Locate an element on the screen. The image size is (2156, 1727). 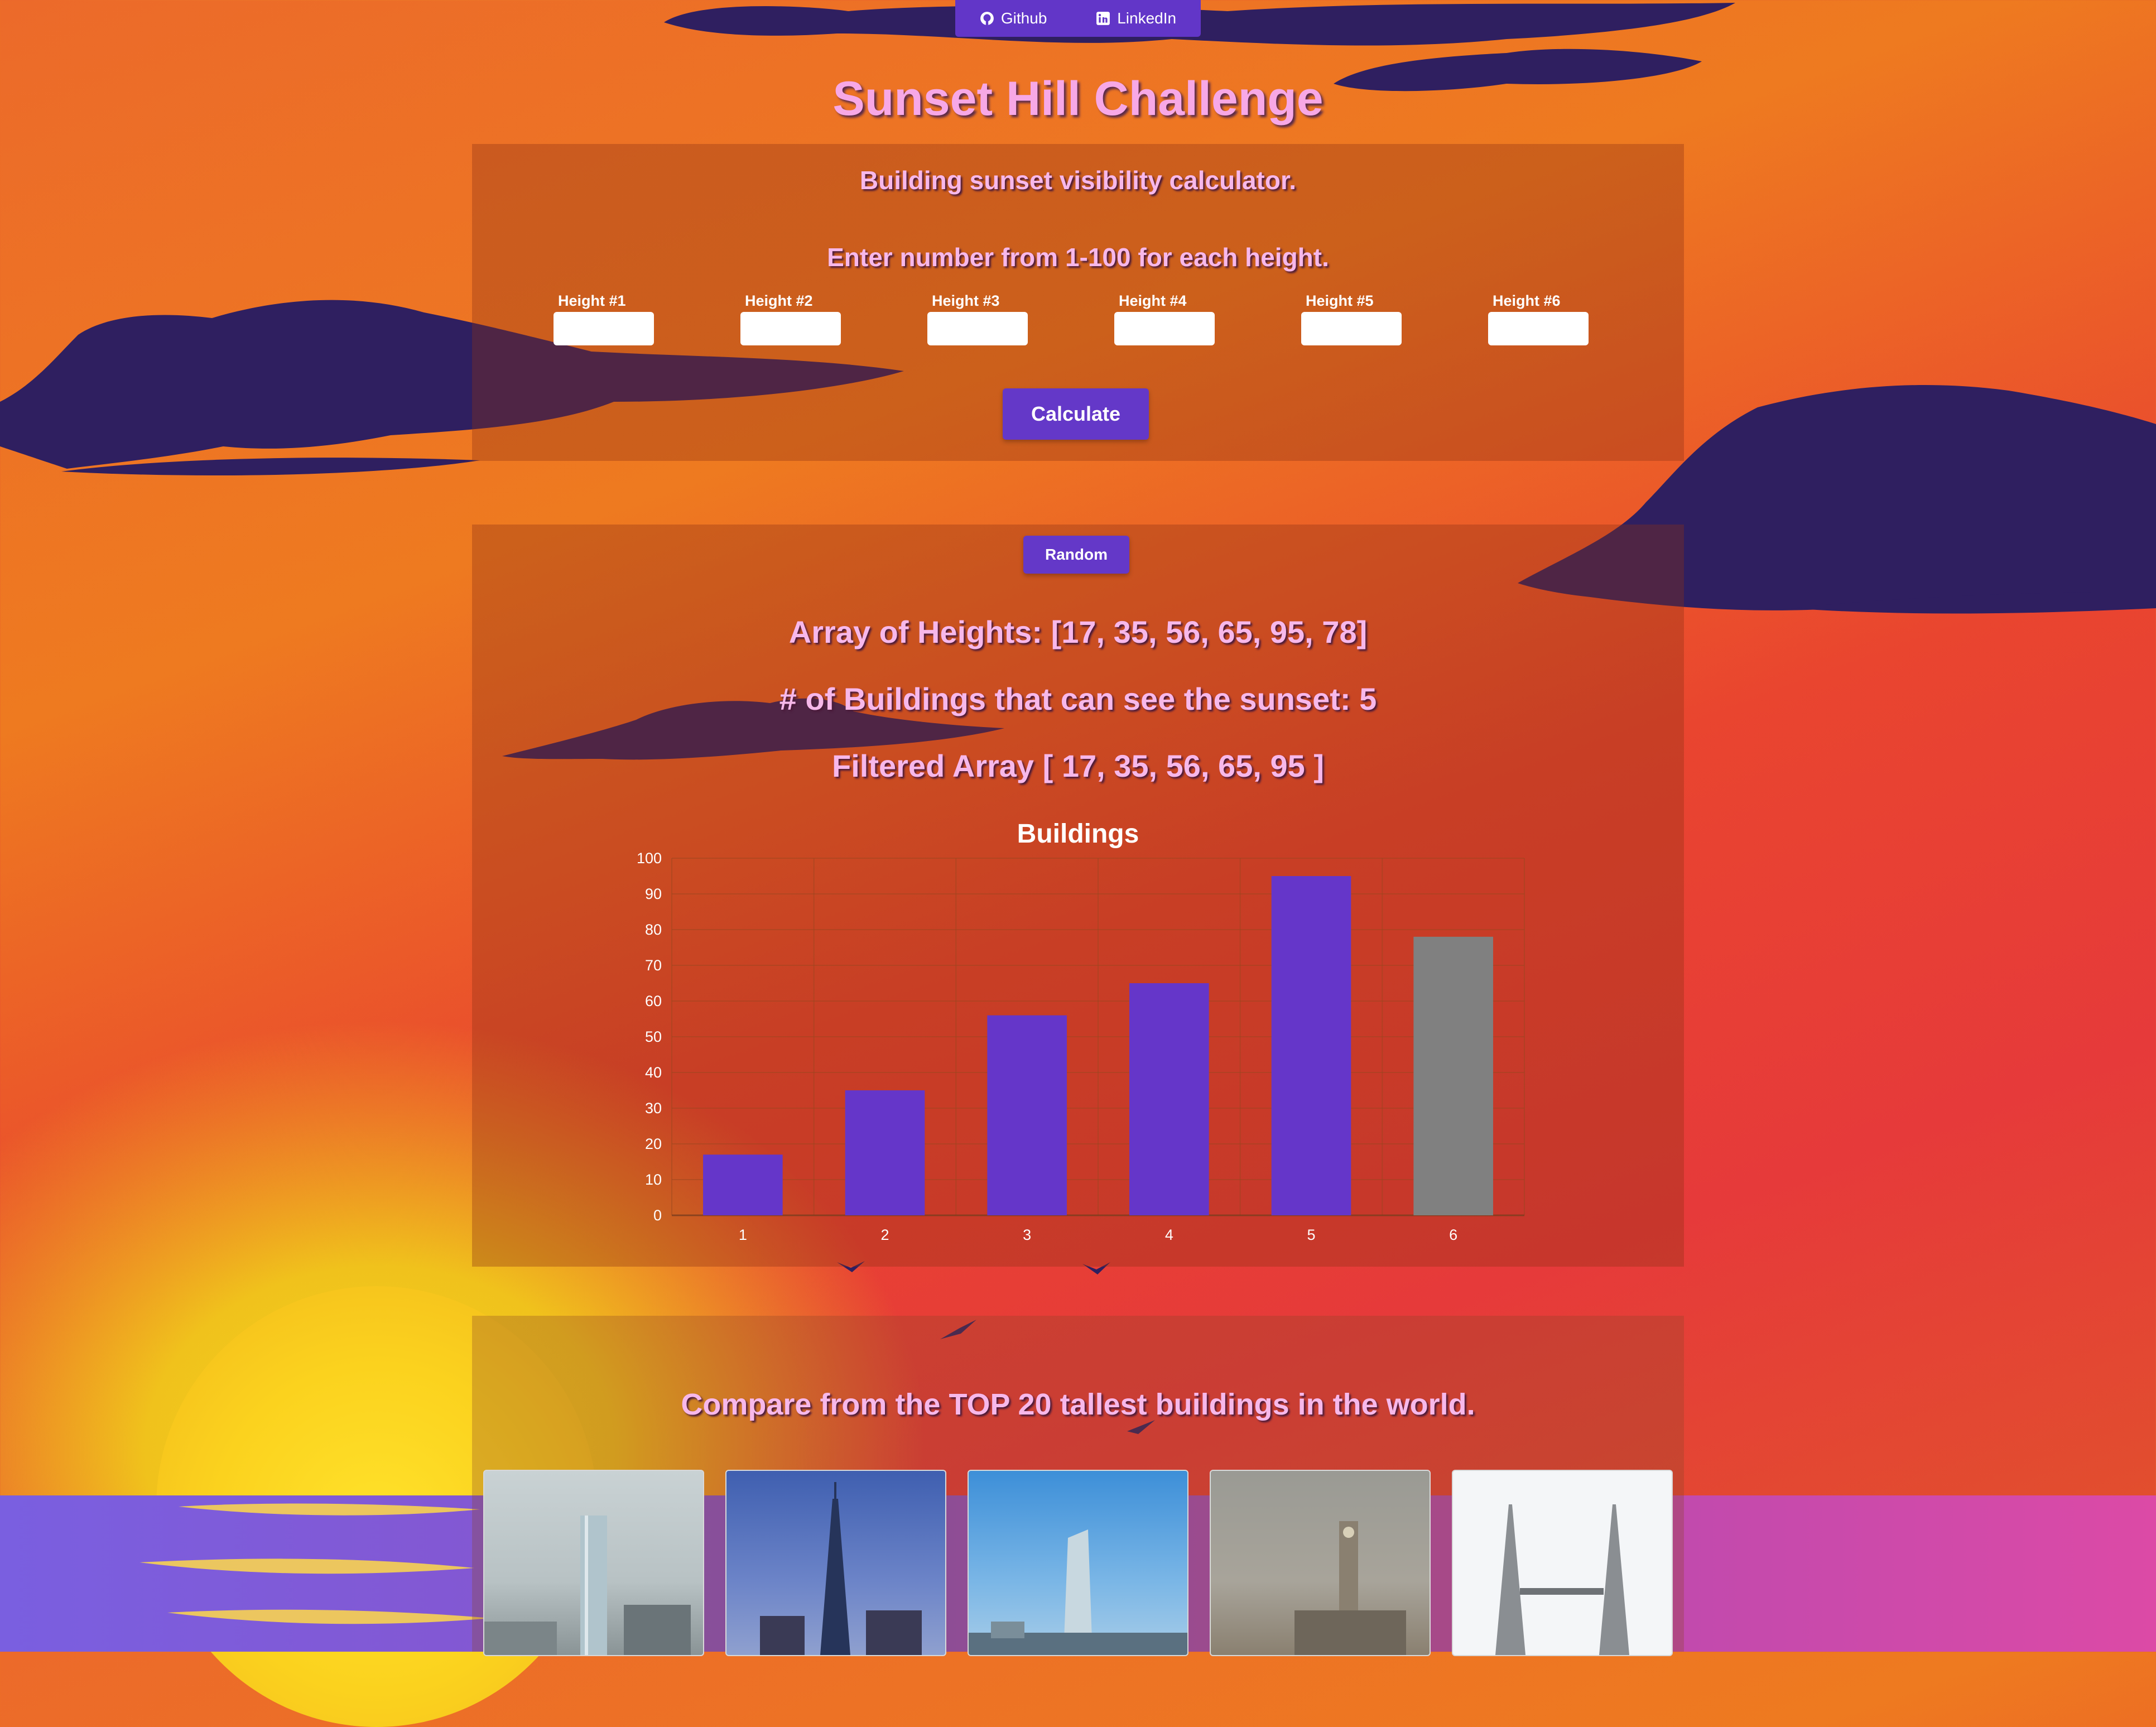
clock-tower-photo is located at coordinates (1350, 1588).